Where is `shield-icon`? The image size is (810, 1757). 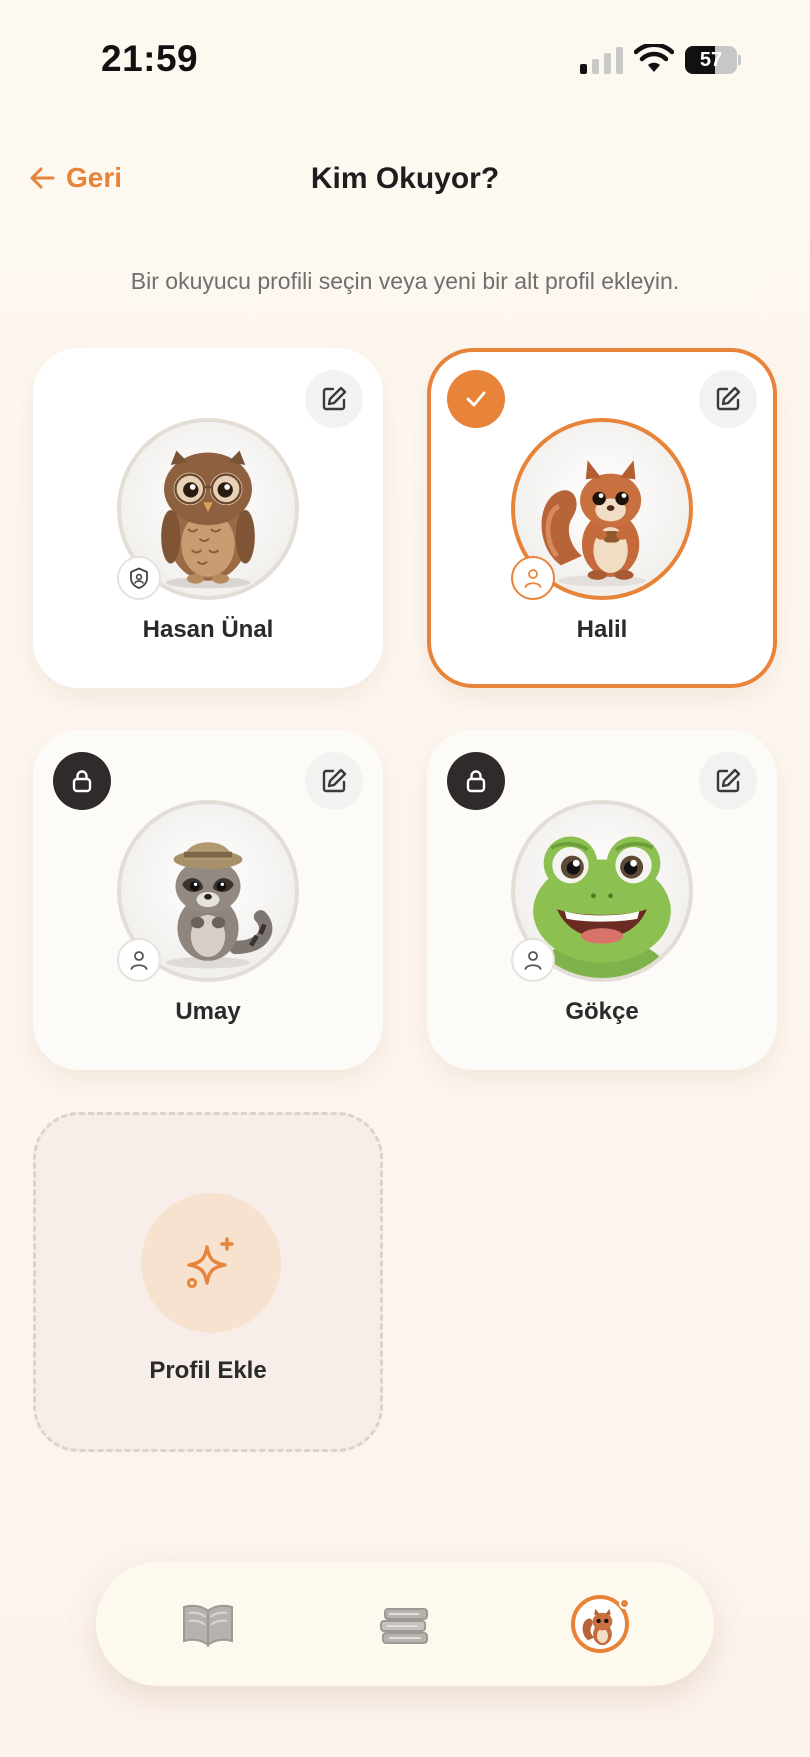
shield-icon is located at coordinates (139, 578).